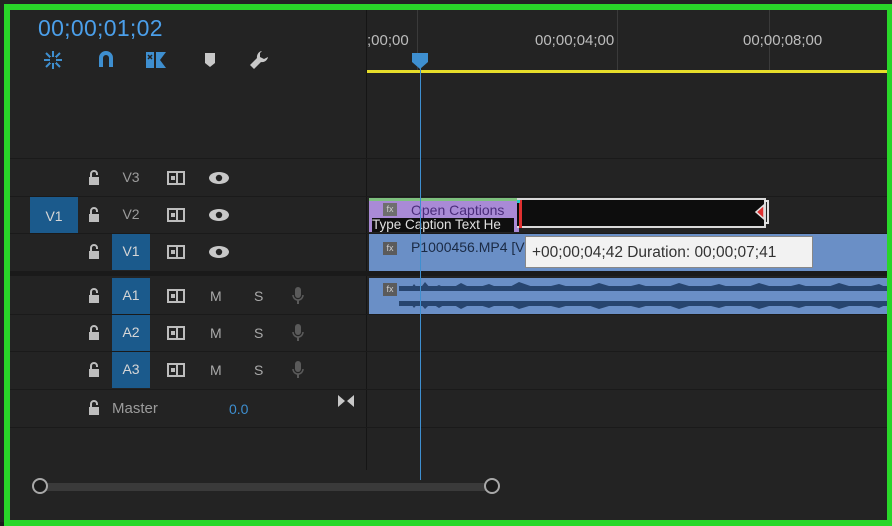  What do you see at coordinates (346, 403) in the screenshot?
I see `fit-timeline-icon` at bounding box center [346, 403].